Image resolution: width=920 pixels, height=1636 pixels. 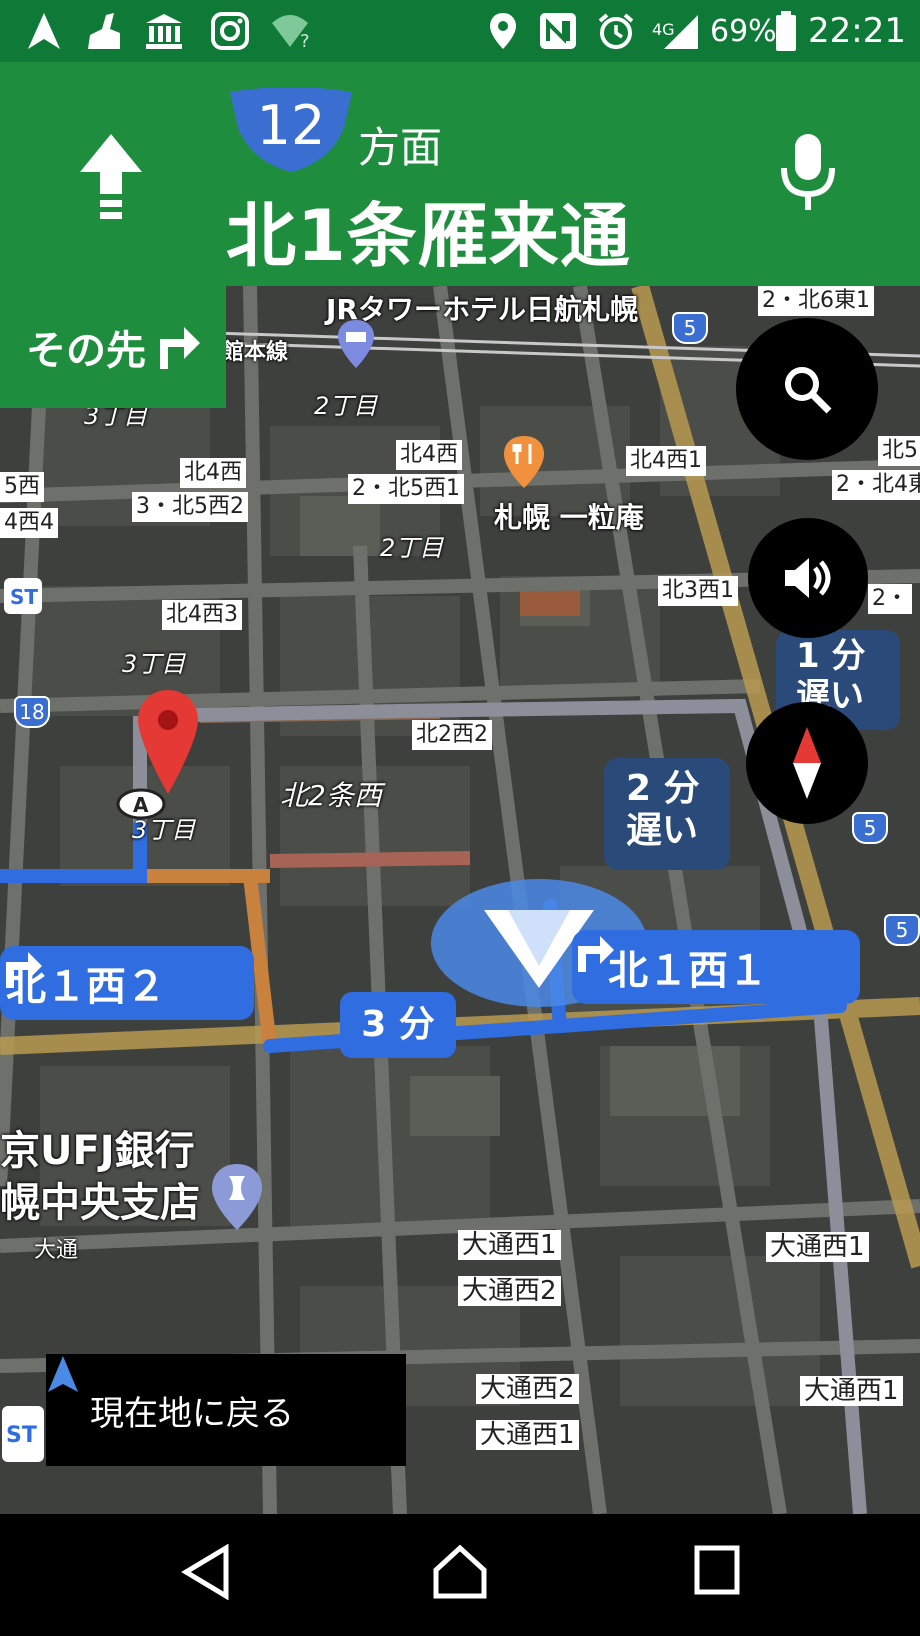 What do you see at coordinates (255, 352) in the screenshot?
I see `rail-line-label: 館本線` at bounding box center [255, 352].